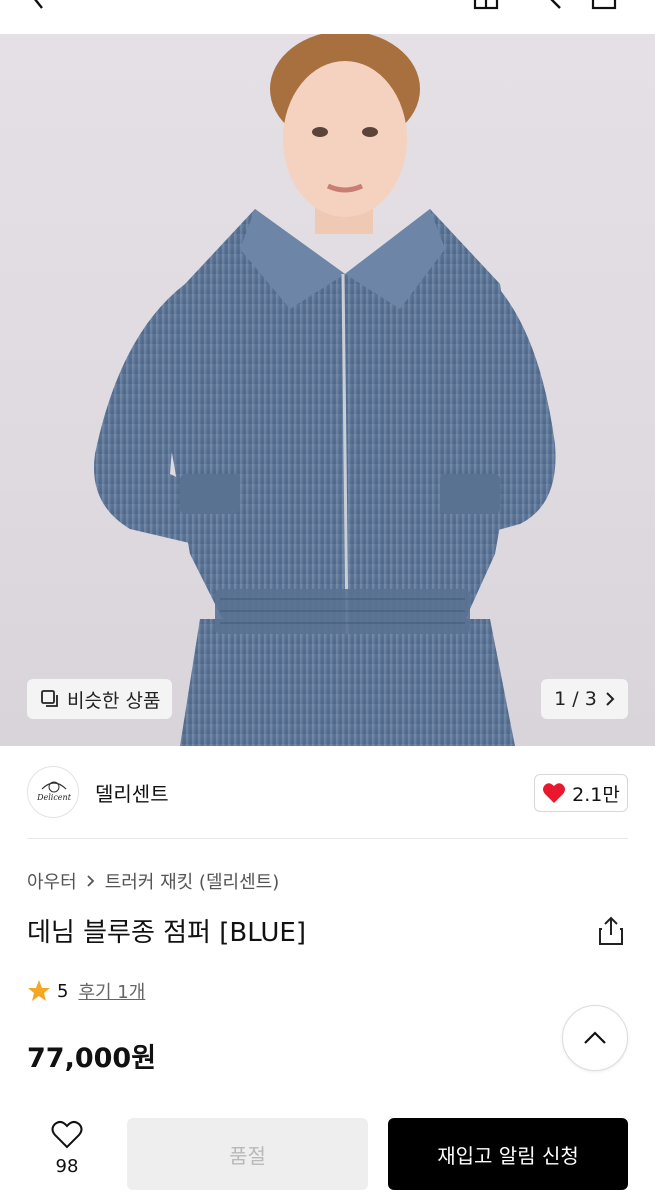  I want to click on breadcrumb: 아우터 트러커 재킷 (델리센트), so click(153, 881).